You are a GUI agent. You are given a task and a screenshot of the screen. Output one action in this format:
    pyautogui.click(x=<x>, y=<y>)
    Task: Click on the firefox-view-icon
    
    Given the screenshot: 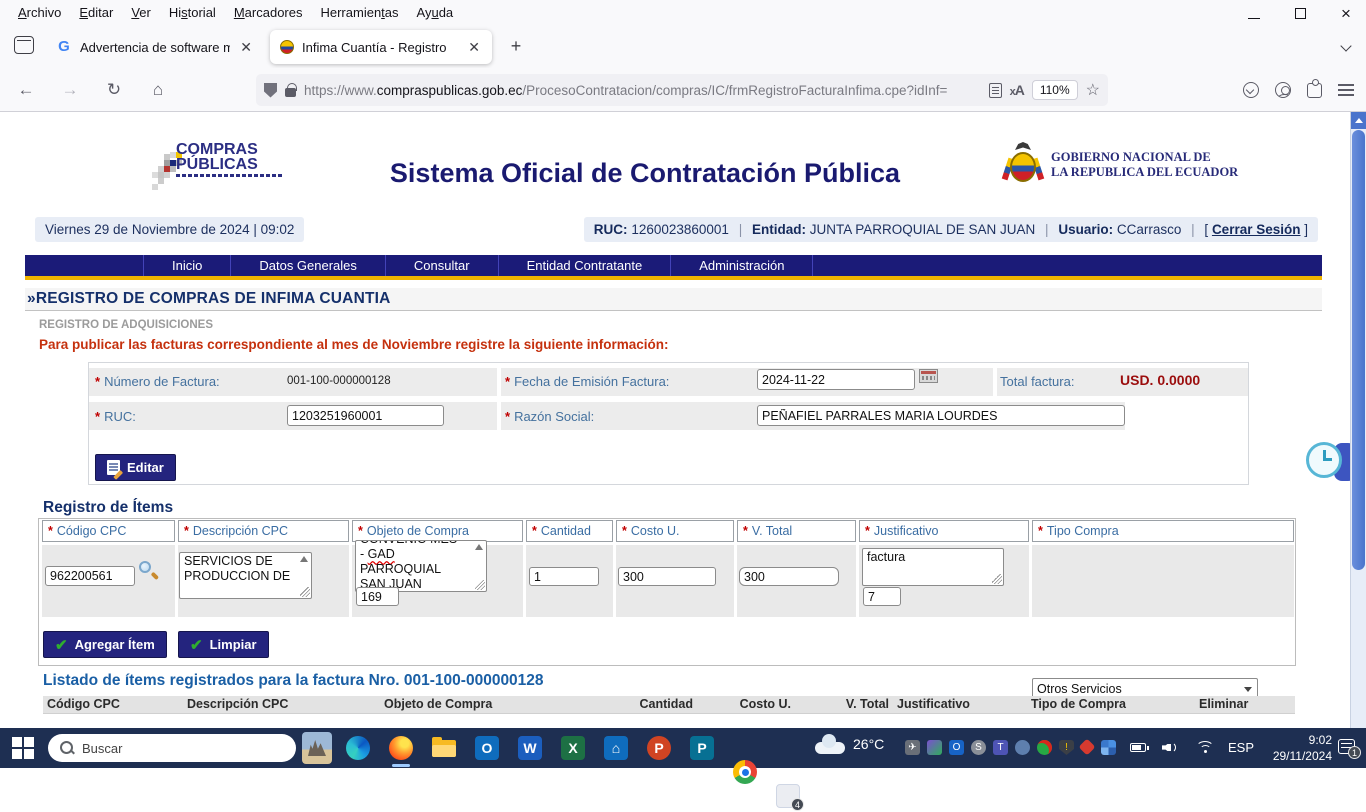 What is the action you would take?
    pyautogui.click(x=24, y=45)
    